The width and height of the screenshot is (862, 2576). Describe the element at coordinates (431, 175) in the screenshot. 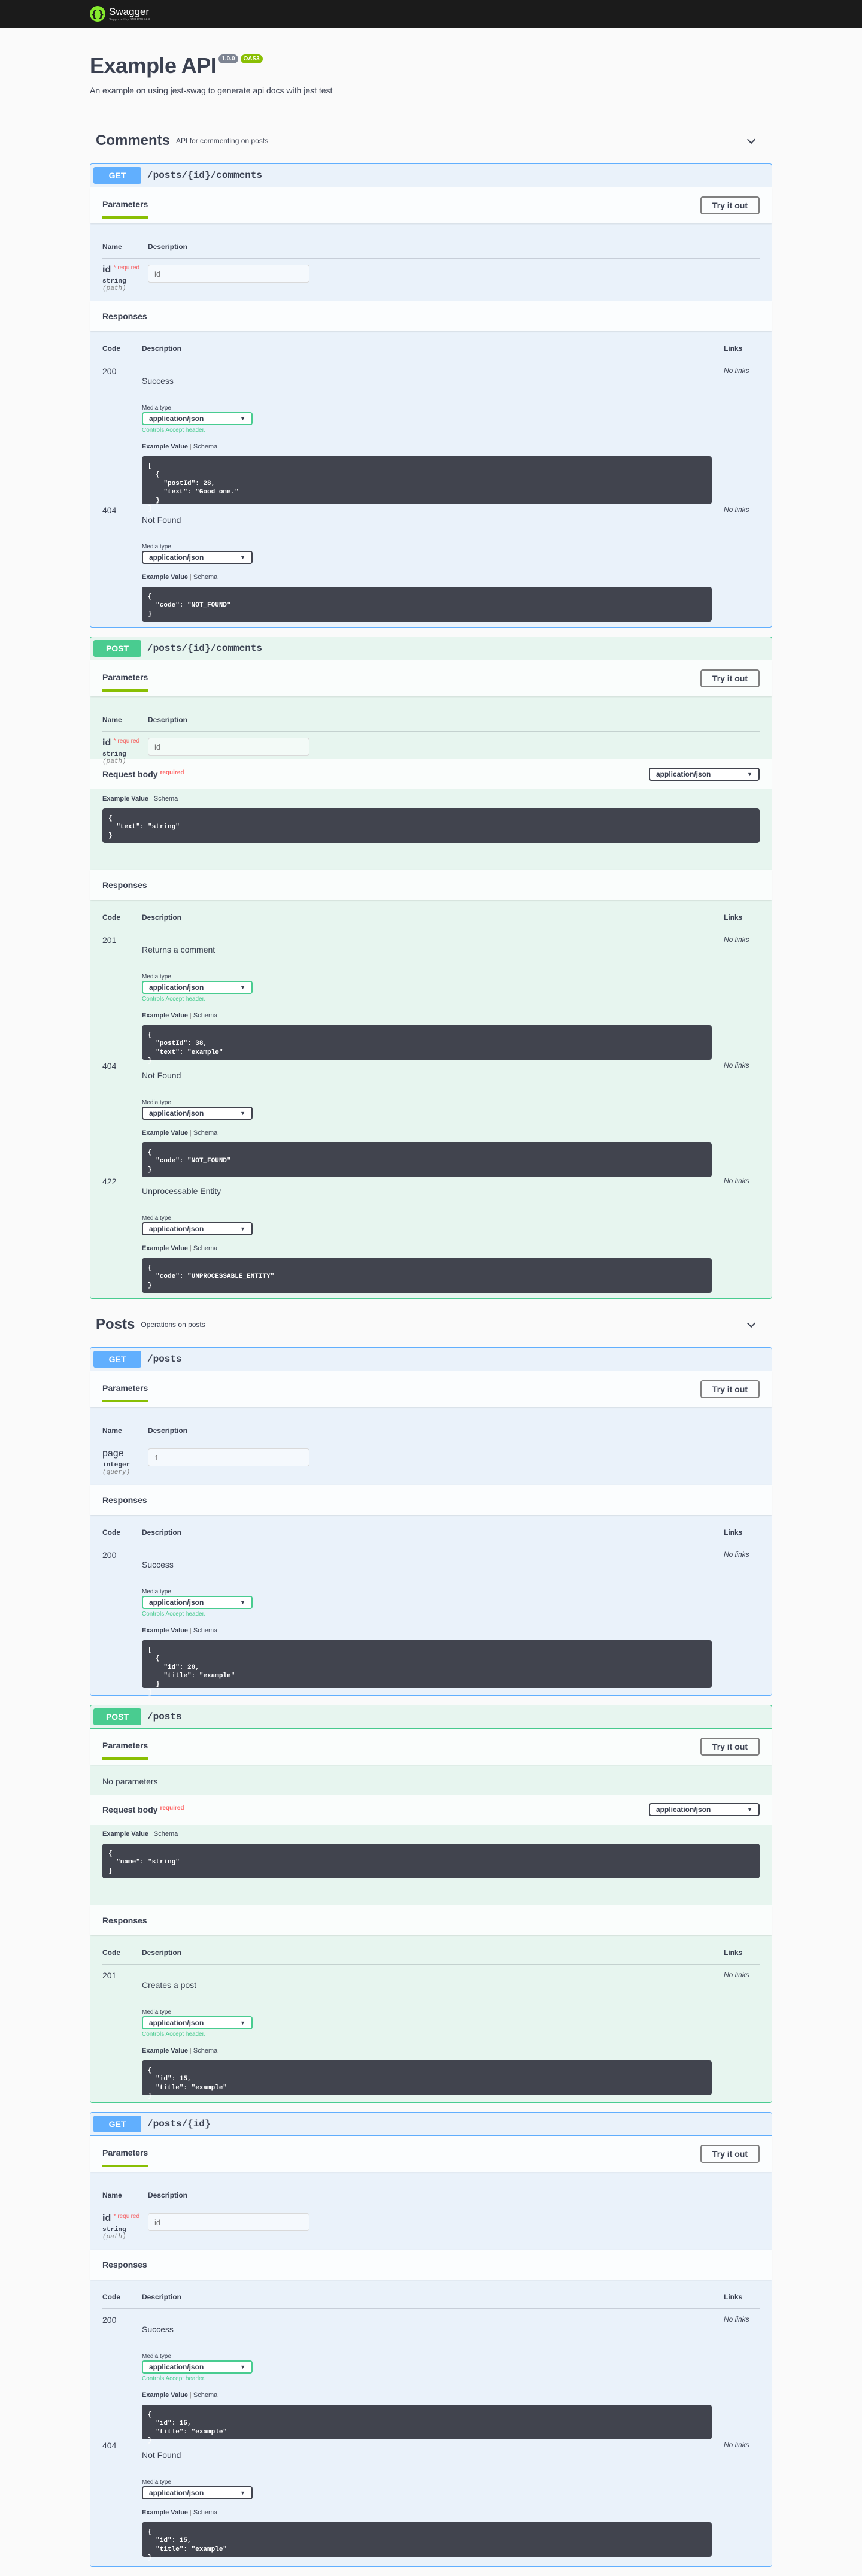

I see `opblock-summary: GET /posts/{id}/comments` at that location.